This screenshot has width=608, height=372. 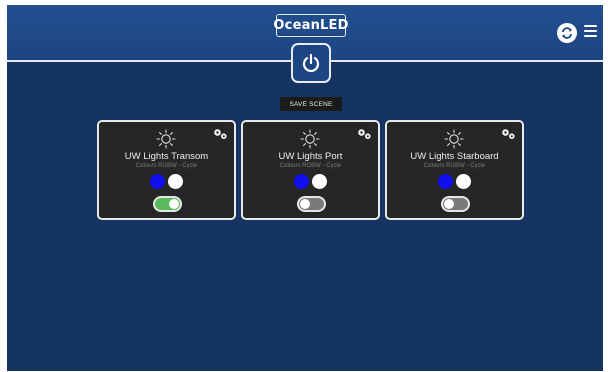 I want to click on logo-text-ocean: Ocean, so click(x=297, y=25).